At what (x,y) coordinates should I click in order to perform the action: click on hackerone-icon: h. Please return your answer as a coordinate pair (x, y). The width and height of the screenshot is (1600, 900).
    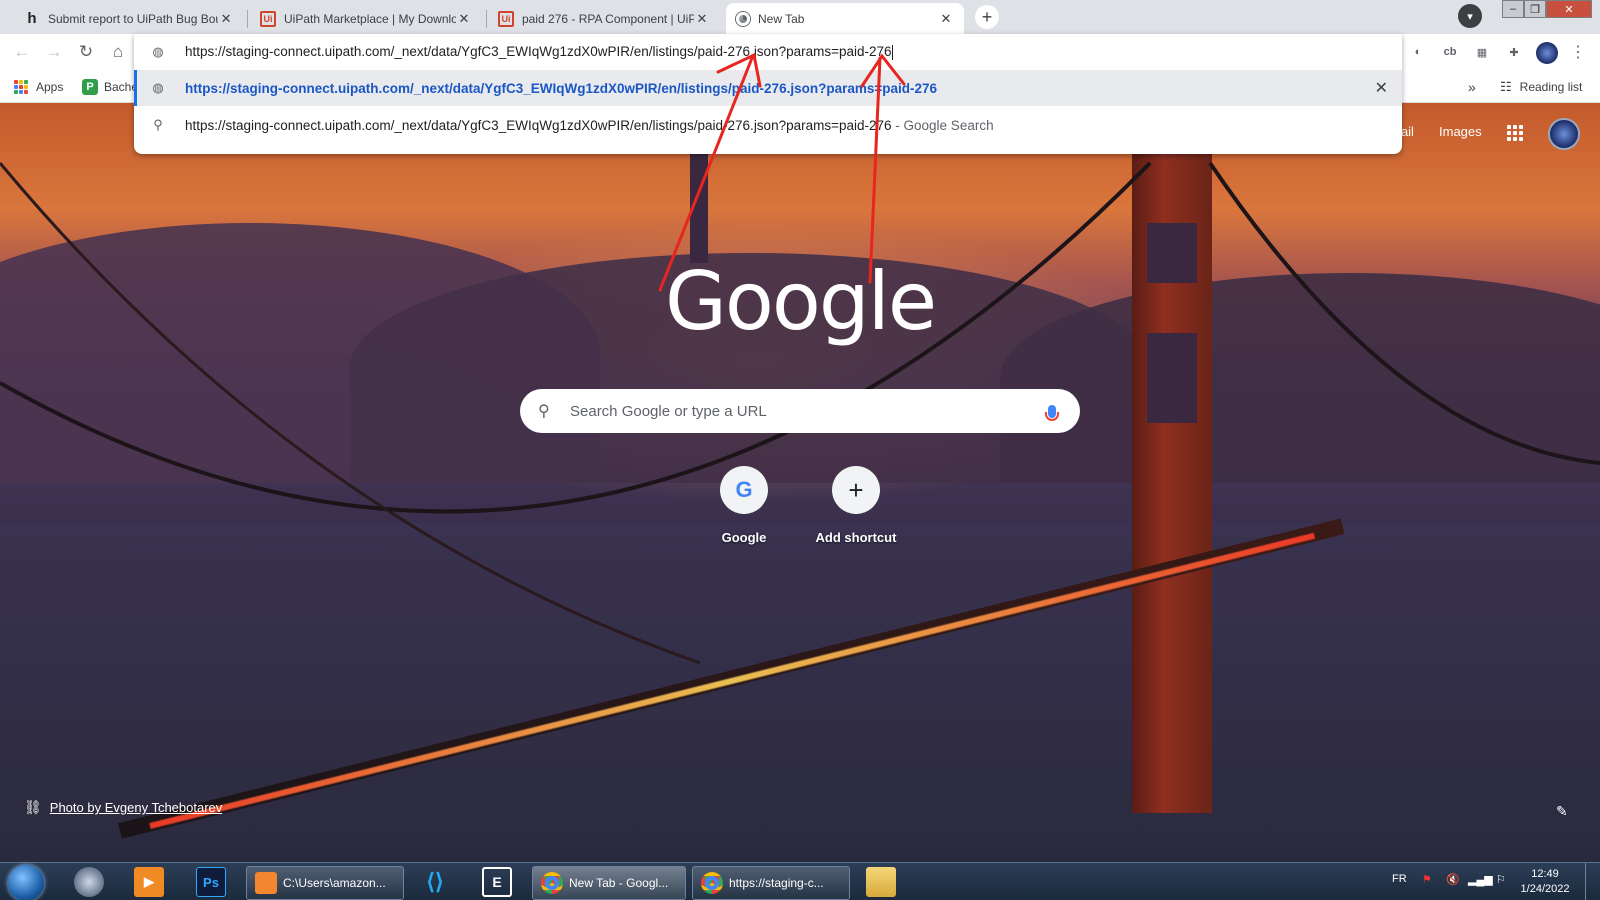
    Looking at the image, I should click on (32, 18).